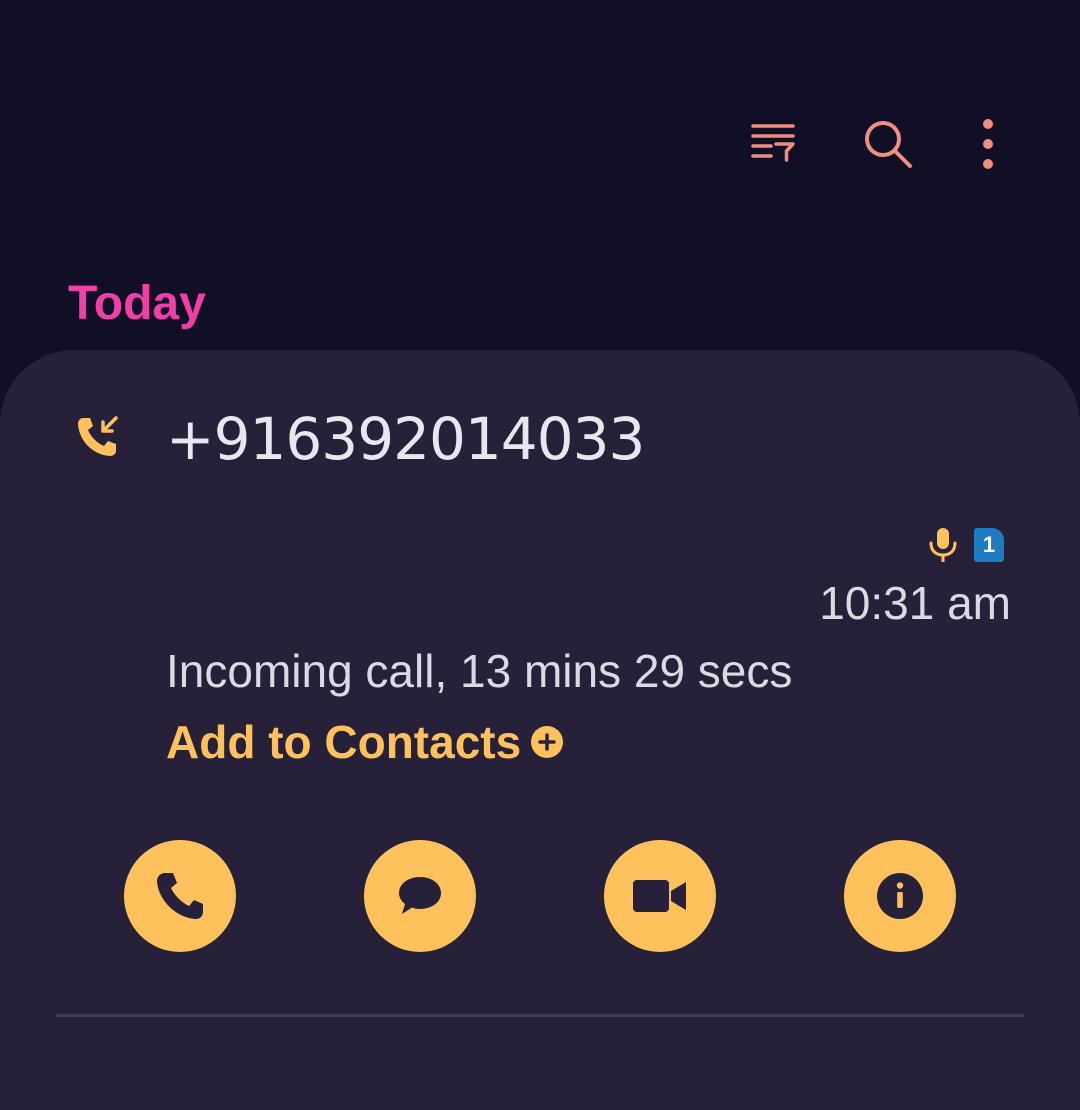 The image size is (1080, 1110). Describe the element at coordinates (137, 303) in the screenshot. I see `section-header-today: Today` at that location.